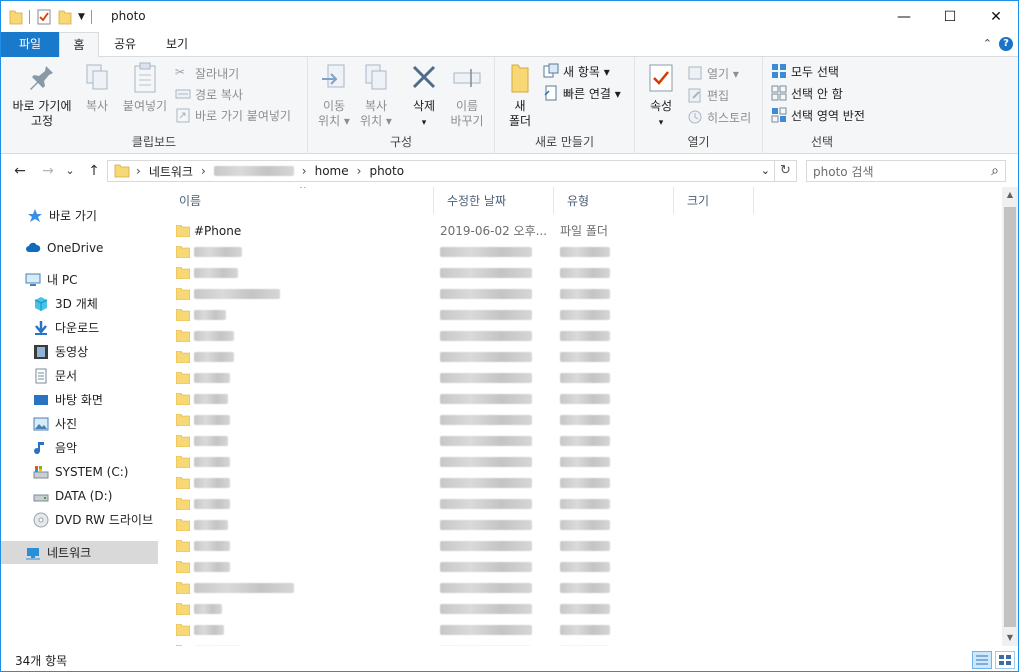  What do you see at coordinates (614, 200) in the screenshot?
I see `column-header-type: 유형` at bounding box center [614, 200].